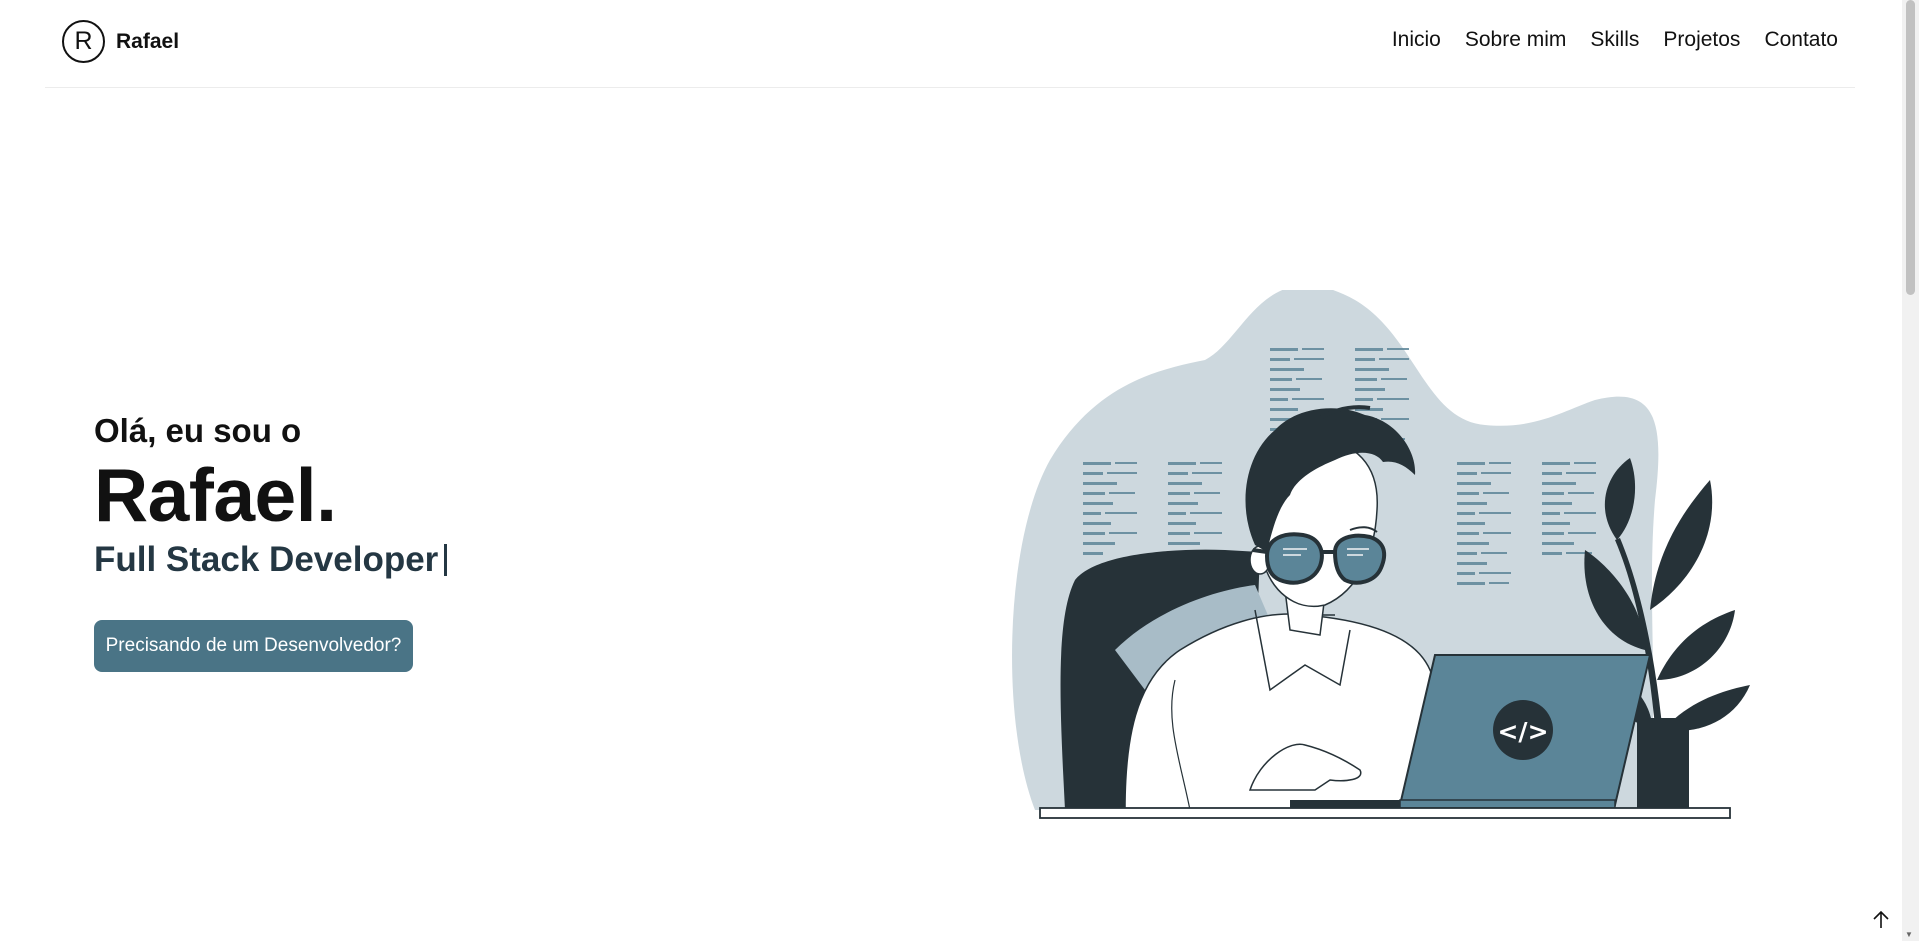 The image size is (1919, 941). I want to click on scroll-down-icon: ▼, so click(1909, 934).